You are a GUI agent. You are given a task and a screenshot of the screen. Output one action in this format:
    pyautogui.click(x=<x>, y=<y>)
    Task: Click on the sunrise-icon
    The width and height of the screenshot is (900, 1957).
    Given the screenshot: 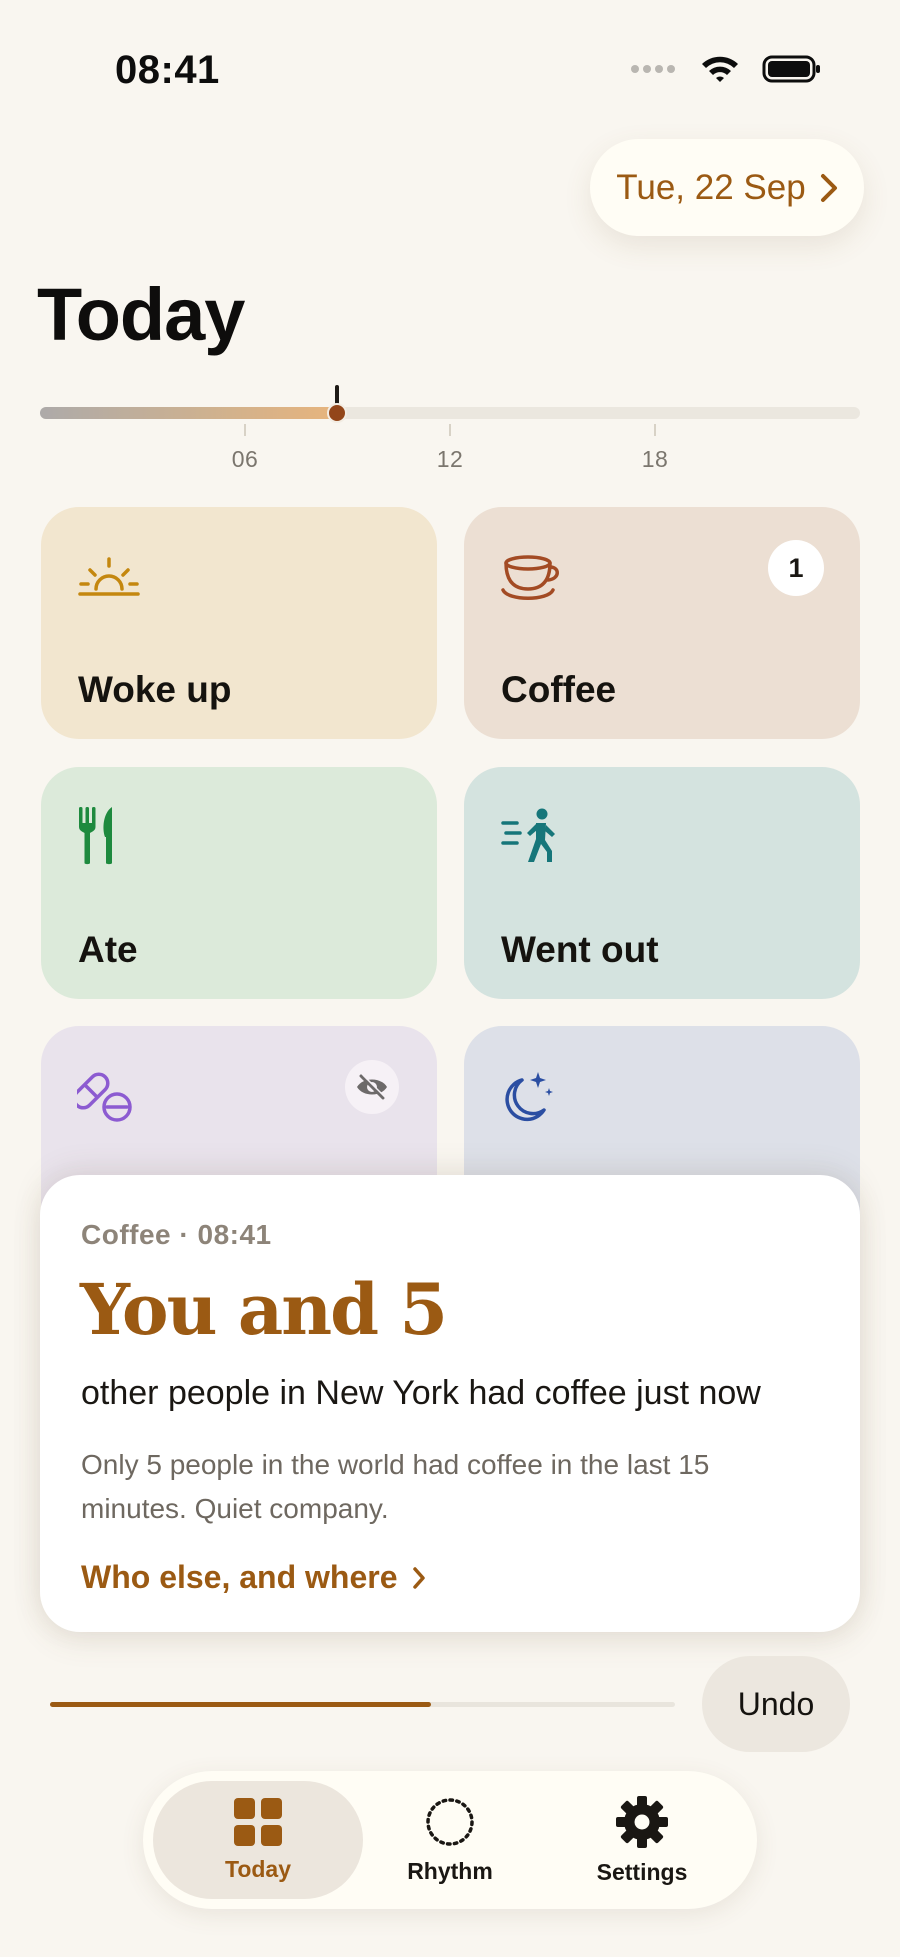 What is the action you would take?
    pyautogui.click(x=109, y=576)
    